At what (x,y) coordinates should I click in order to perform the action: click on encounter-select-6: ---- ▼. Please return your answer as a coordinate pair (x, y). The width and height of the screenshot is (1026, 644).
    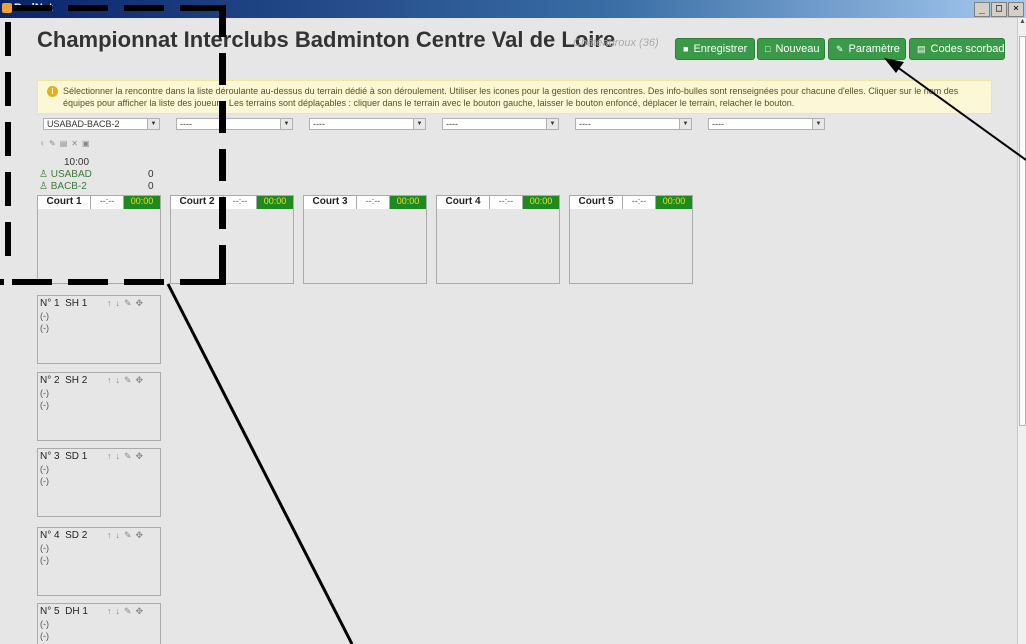
    Looking at the image, I should click on (766, 124).